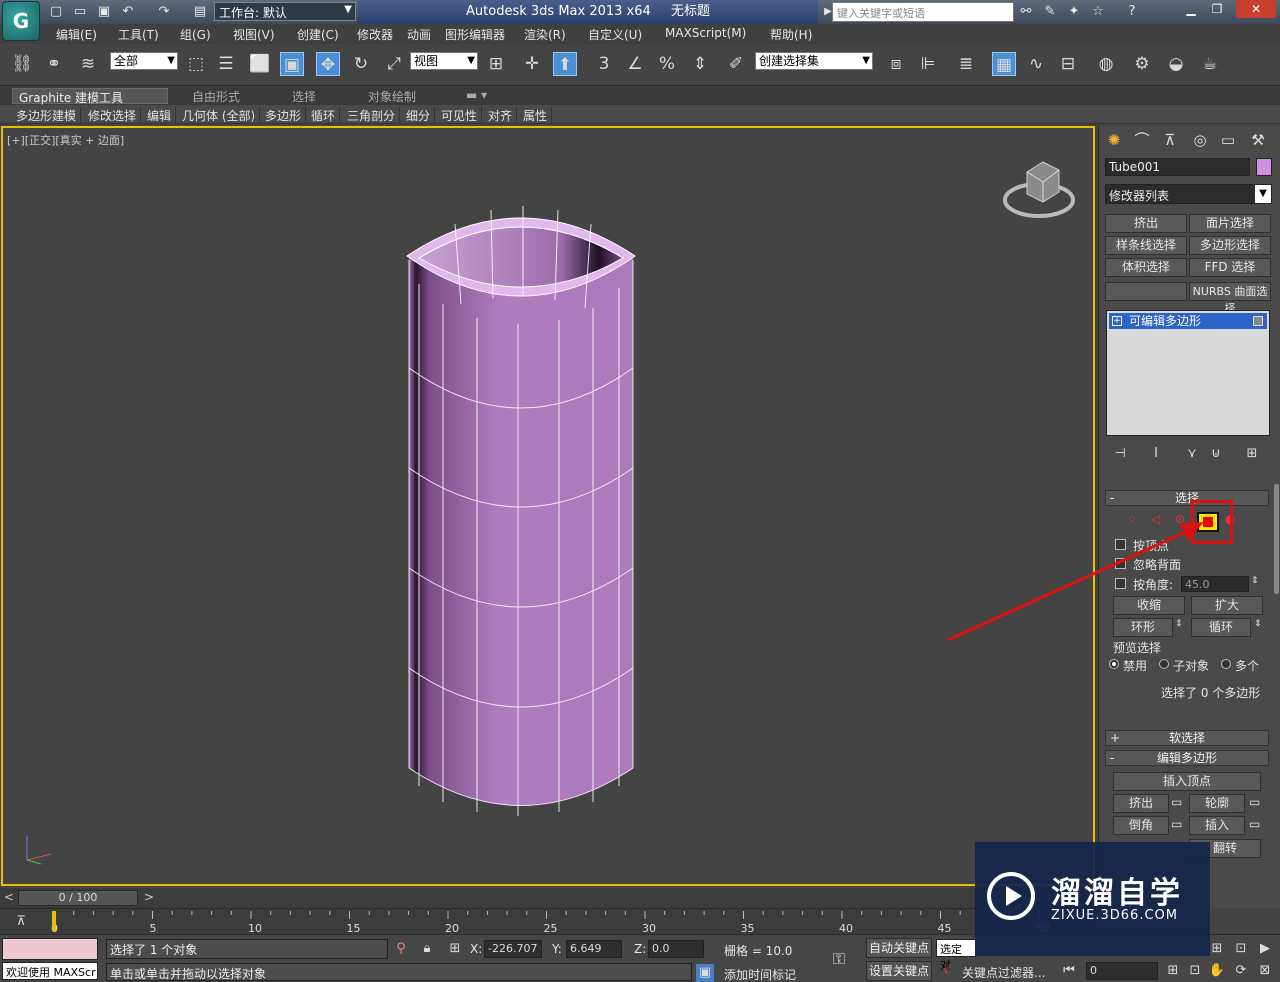 Image resolution: width=1280 pixels, height=982 pixels. Describe the element at coordinates (1258, 321) in the screenshot. I see `stack-toggle-icon` at that location.